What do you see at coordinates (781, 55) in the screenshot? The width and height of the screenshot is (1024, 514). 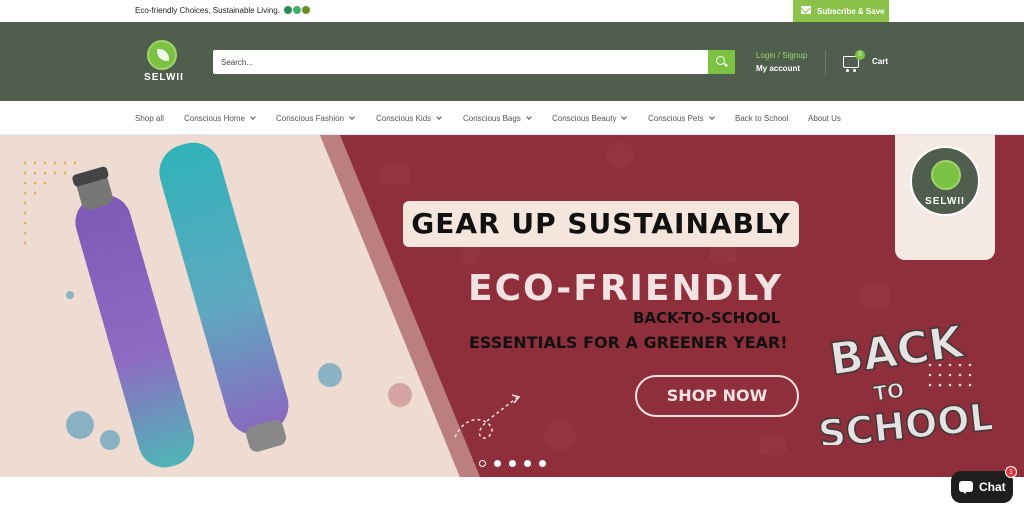 I see `login-signup-link: Login / Signup` at bounding box center [781, 55].